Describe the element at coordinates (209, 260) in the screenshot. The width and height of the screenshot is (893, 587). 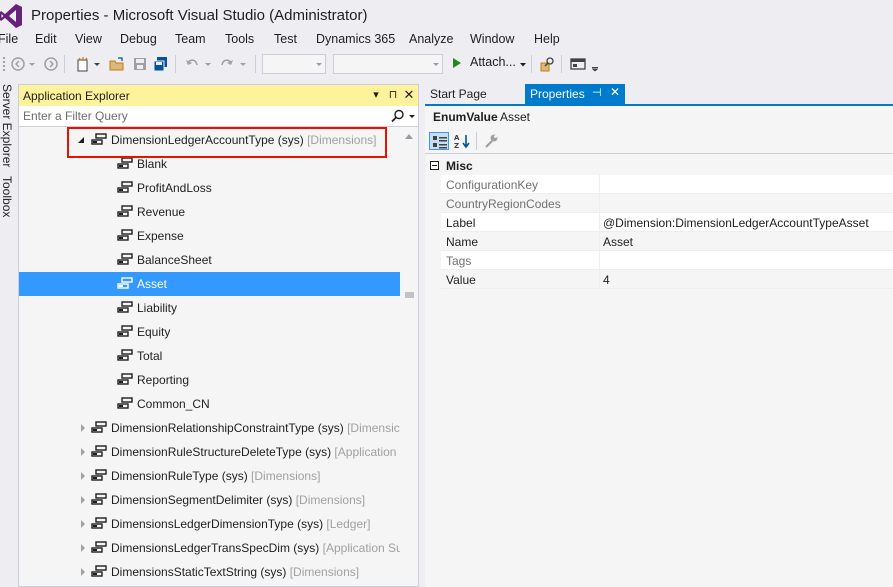
I see `tree-node: BalanceSheet` at that location.